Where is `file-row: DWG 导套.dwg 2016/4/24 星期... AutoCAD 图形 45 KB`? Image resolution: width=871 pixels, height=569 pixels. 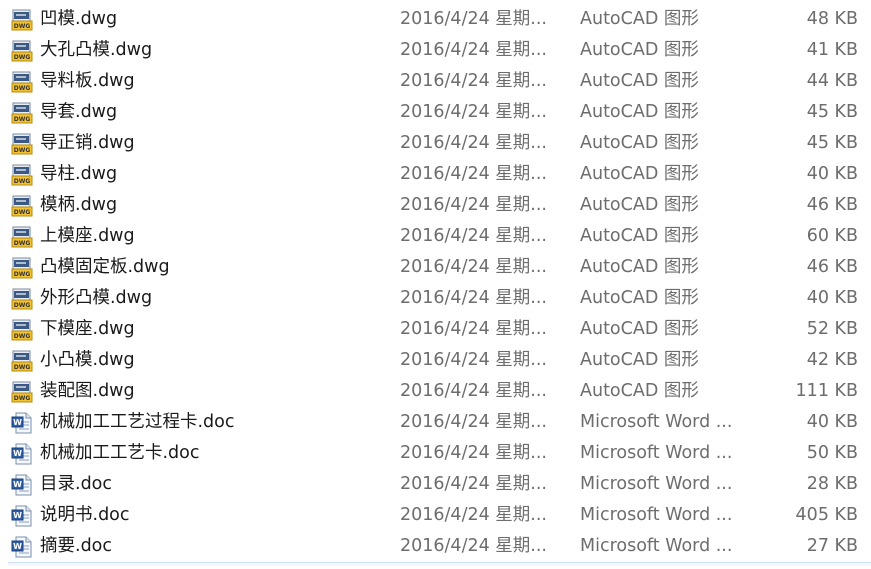
file-row: DWG 导套.dwg 2016/4/24 星期... AutoCAD 图形 45 KB is located at coordinates (435, 112).